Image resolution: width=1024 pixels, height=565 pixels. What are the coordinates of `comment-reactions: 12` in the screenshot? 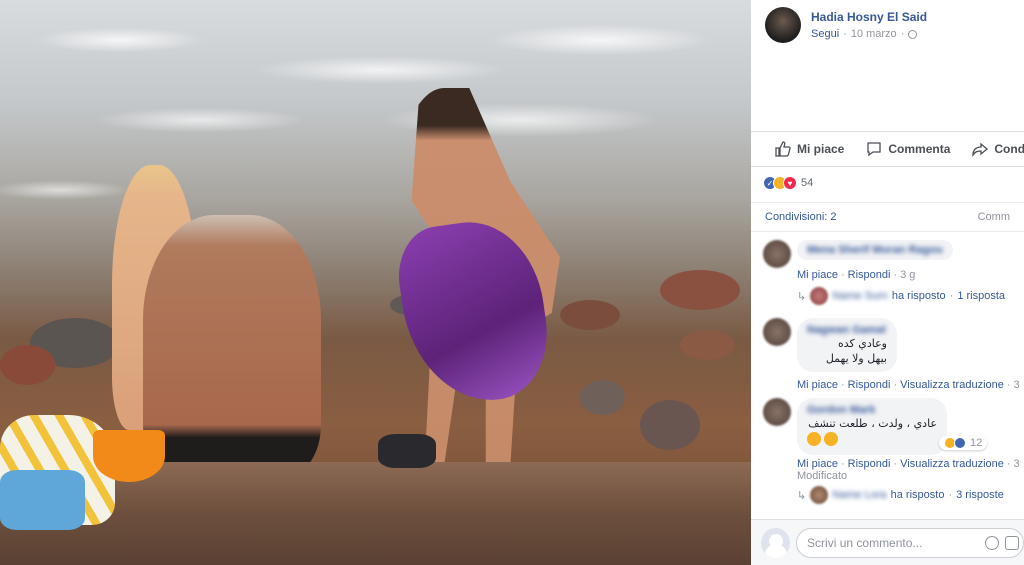 It's located at (963, 443).